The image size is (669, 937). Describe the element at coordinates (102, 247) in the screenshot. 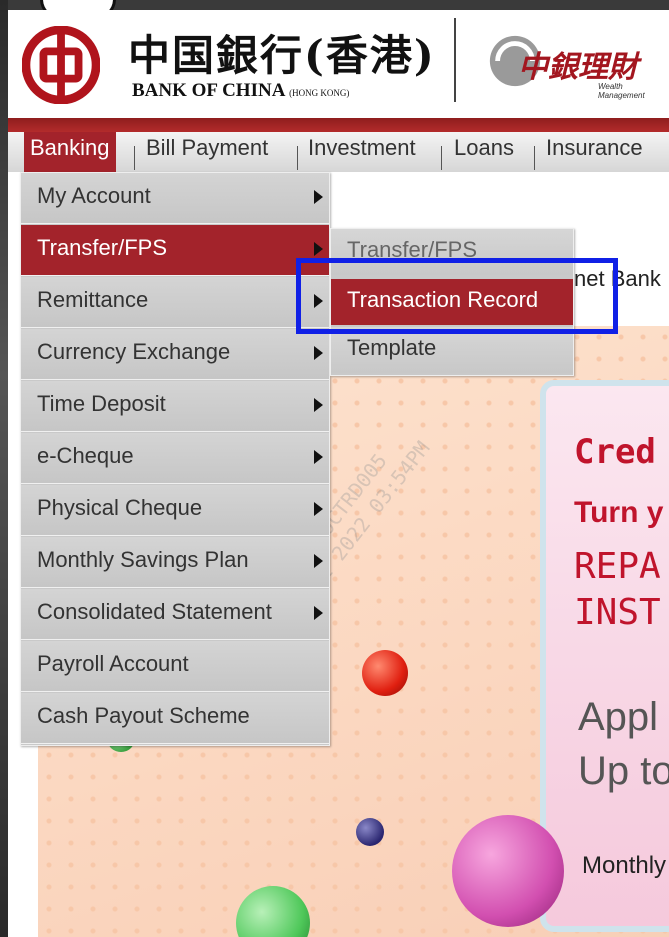

I see `menu-item-label: Transfer/FPS` at that location.